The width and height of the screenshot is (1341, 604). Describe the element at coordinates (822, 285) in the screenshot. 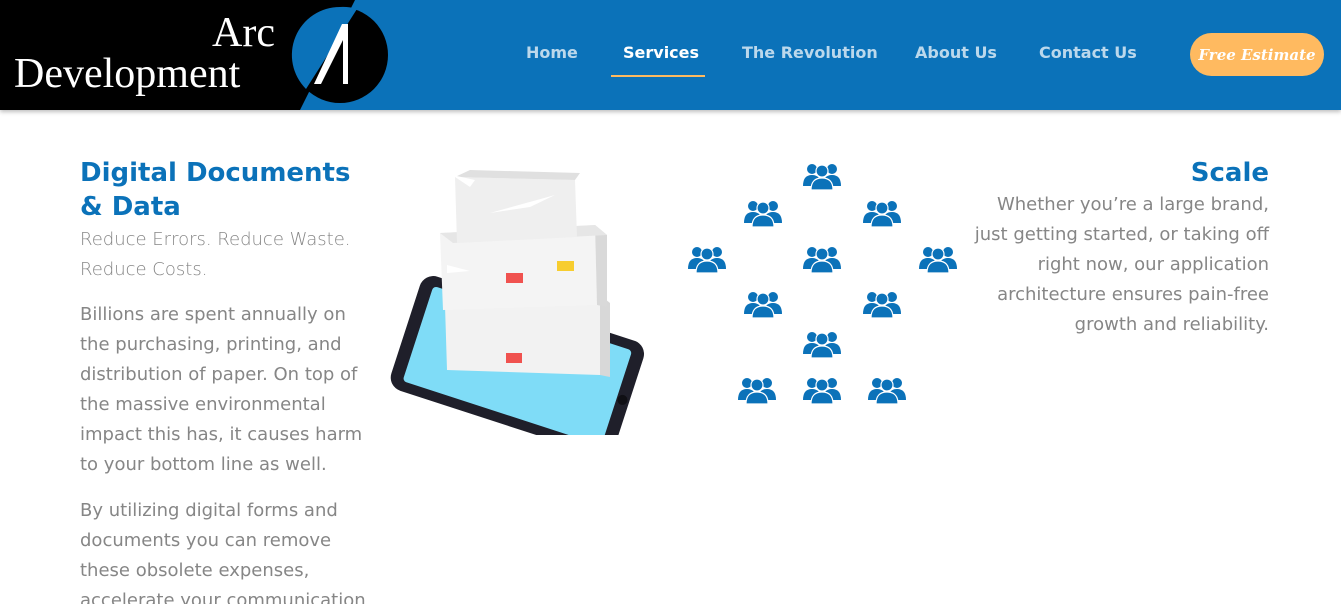

I see `people-groups-network-icon` at that location.